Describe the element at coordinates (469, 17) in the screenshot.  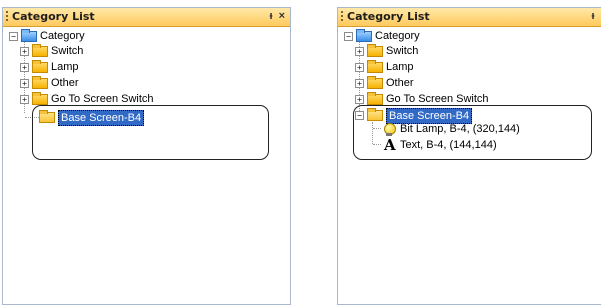
I see `panel-titlebar: Category List ᵻ×` at that location.